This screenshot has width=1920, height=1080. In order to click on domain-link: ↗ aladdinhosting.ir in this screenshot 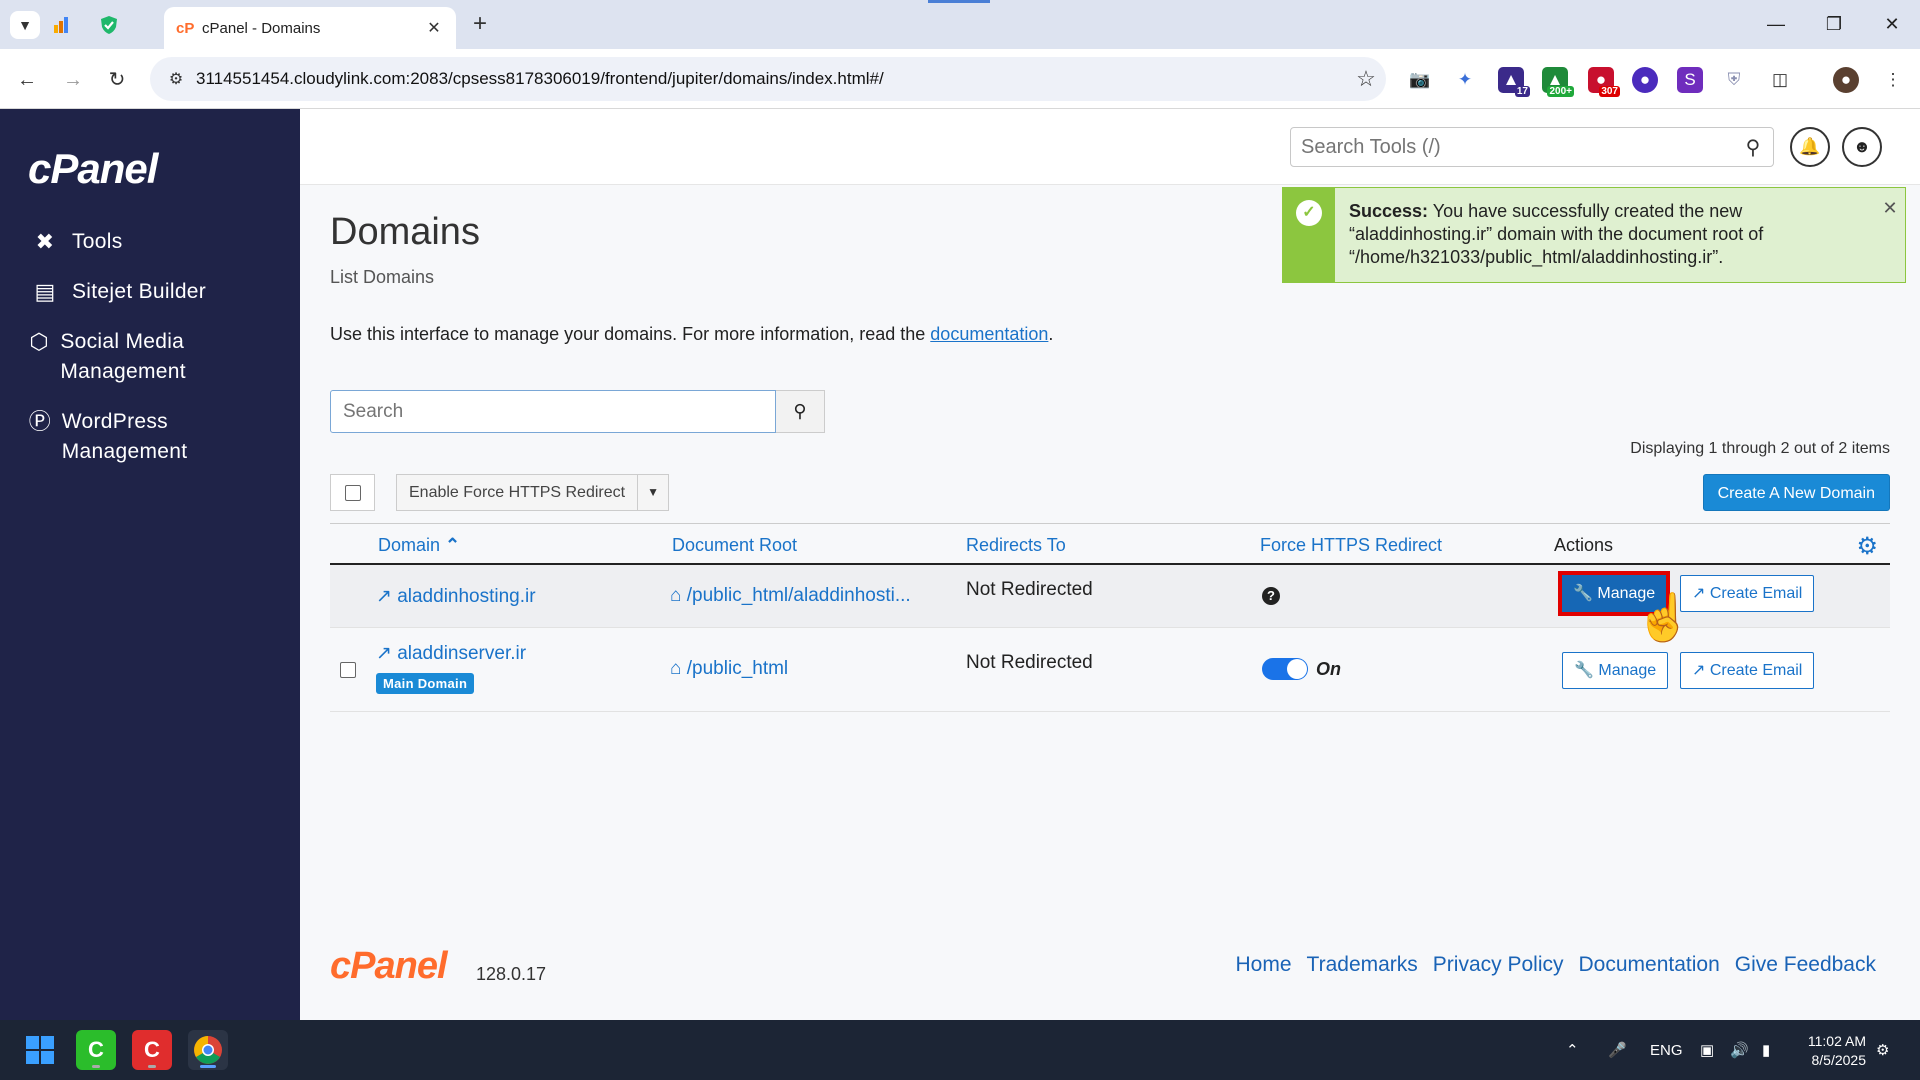, I will do `click(456, 596)`.